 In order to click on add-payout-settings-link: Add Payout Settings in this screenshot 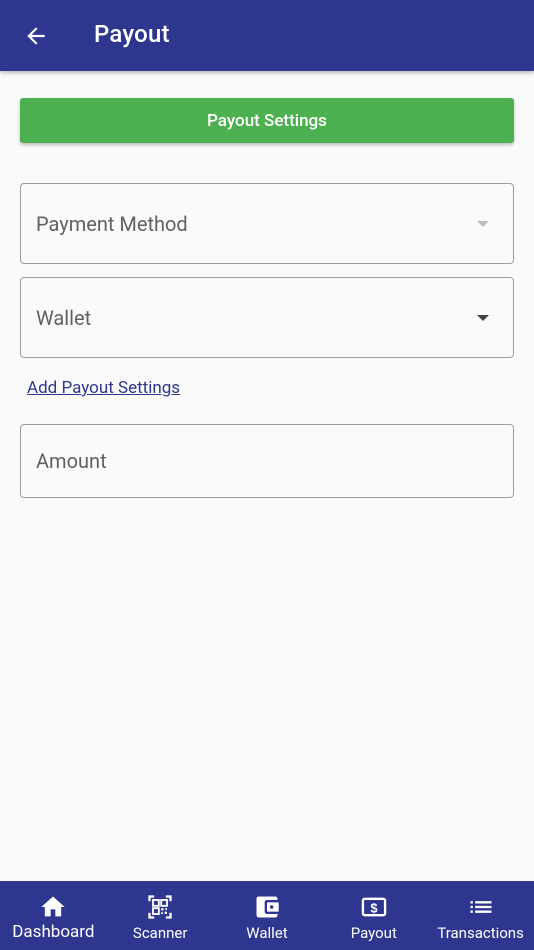, I will do `click(103, 388)`.